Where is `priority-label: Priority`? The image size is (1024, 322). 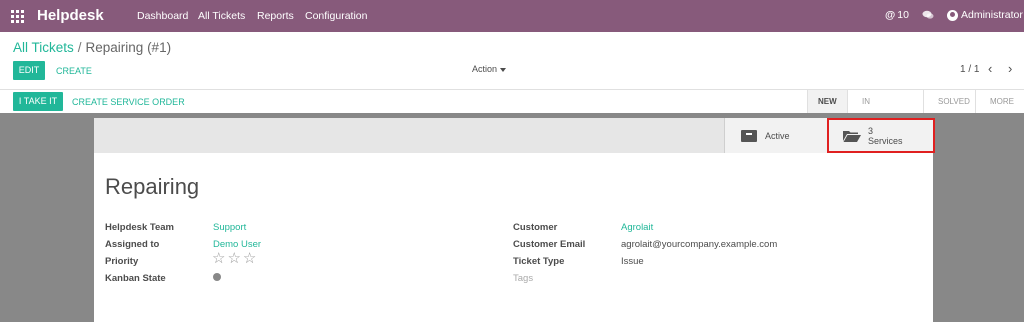 priority-label: Priority is located at coordinates (122, 261).